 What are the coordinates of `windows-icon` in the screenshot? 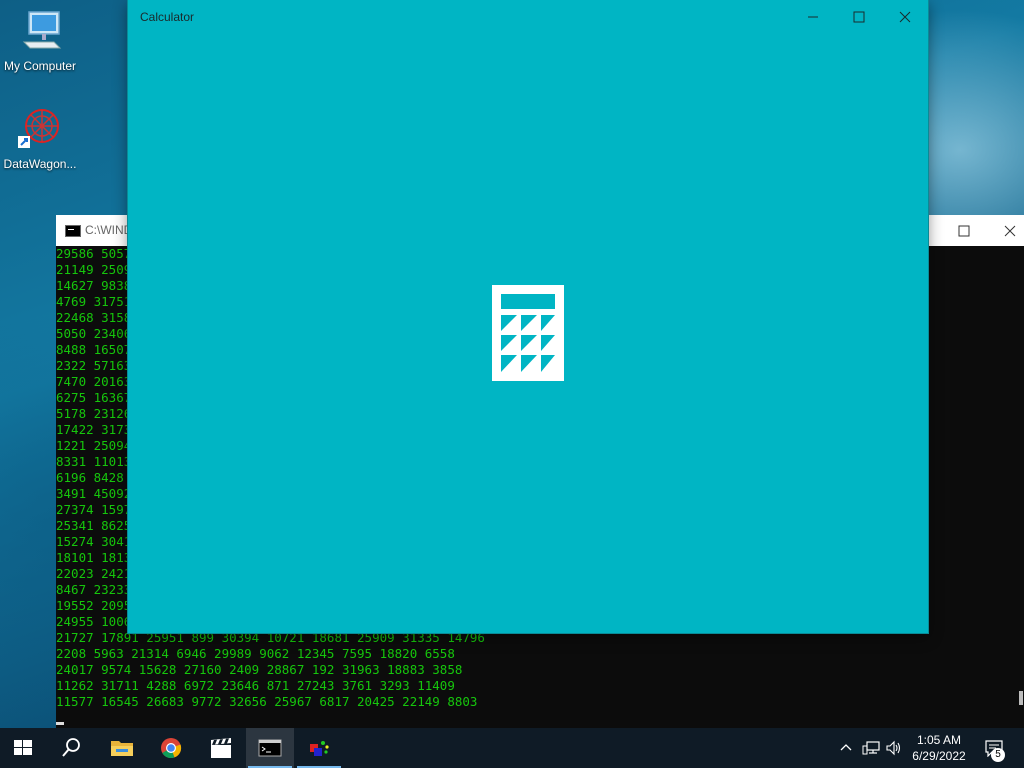 It's located at (23, 747).